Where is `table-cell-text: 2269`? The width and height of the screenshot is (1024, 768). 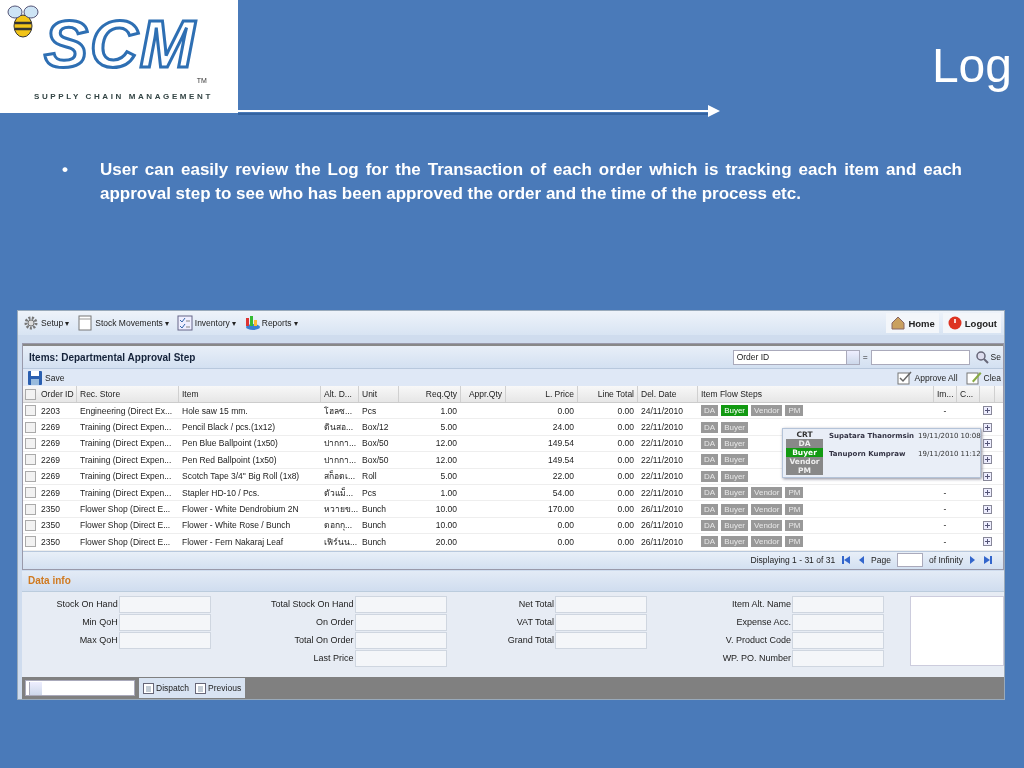 table-cell-text: 2269 is located at coordinates (50, 443).